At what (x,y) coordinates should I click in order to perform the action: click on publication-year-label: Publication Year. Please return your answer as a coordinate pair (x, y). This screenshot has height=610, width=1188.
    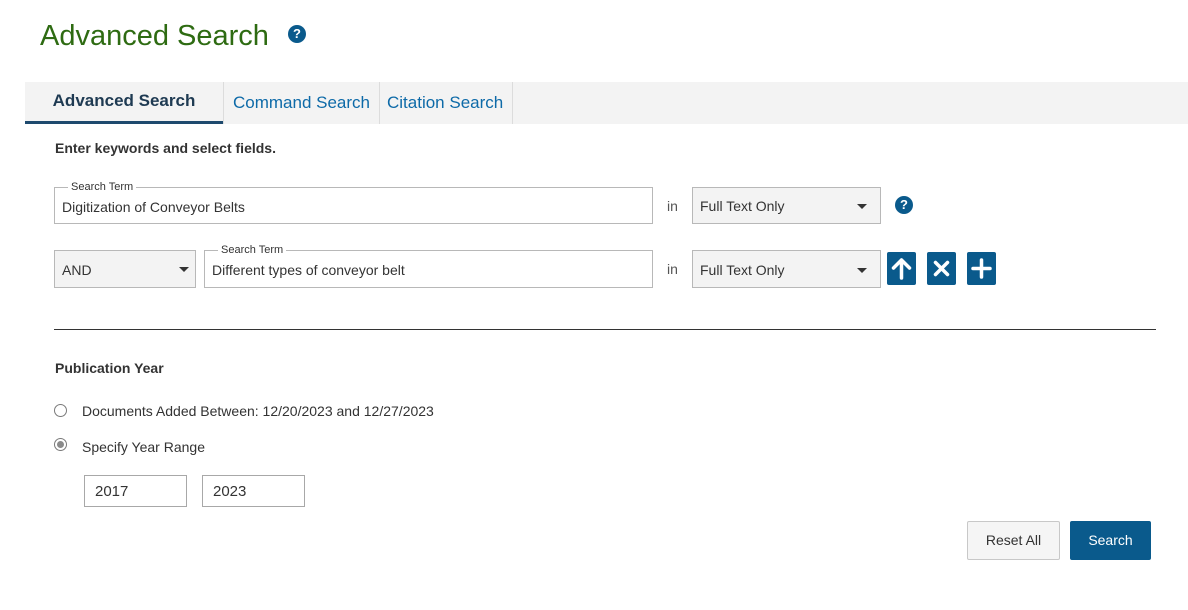
    Looking at the image, I should click on (109, 368).